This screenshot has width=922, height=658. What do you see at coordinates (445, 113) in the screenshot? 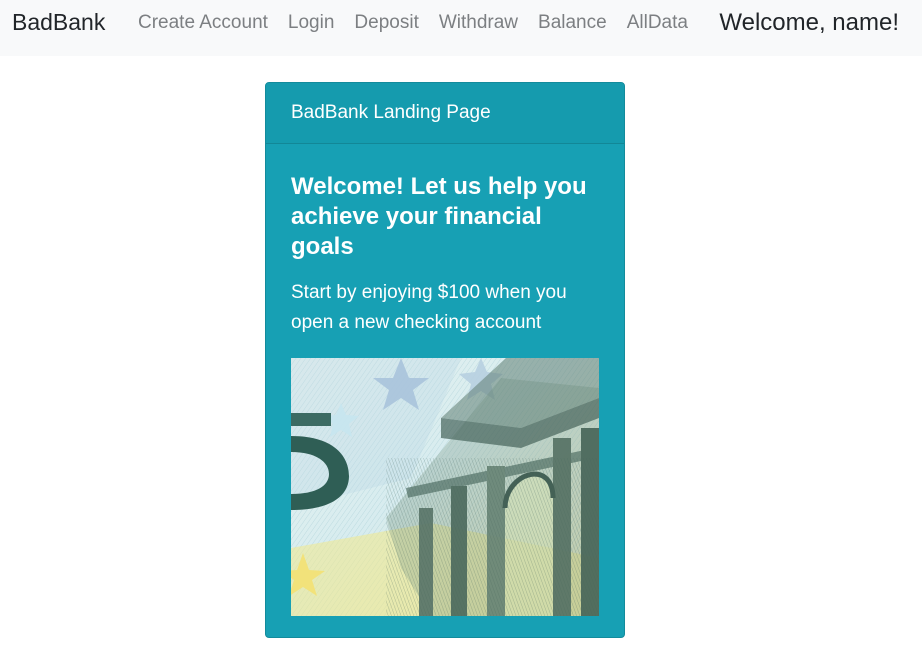
I see `card-header: BadBank Landing Page` at bounding box center [445, 113].